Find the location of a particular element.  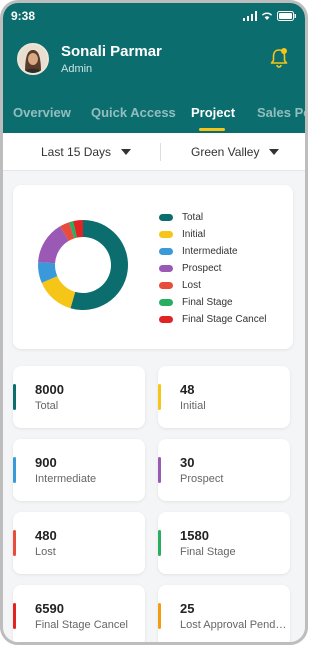

stat-label: Initial is located at coordinates (193, 406).